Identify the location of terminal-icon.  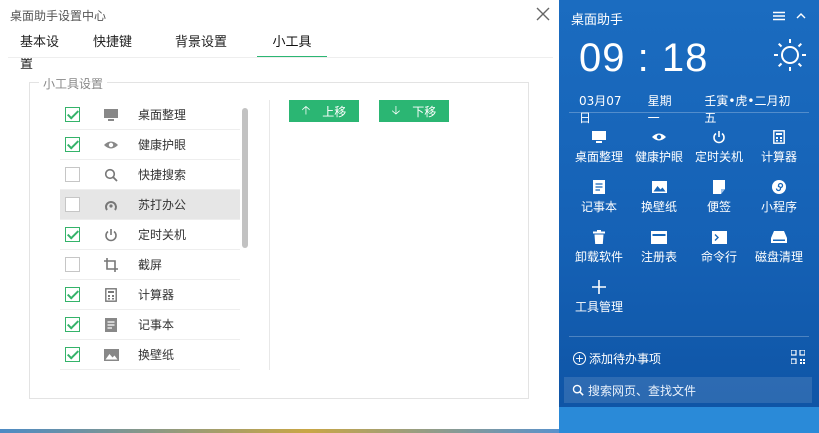
(719, 237).